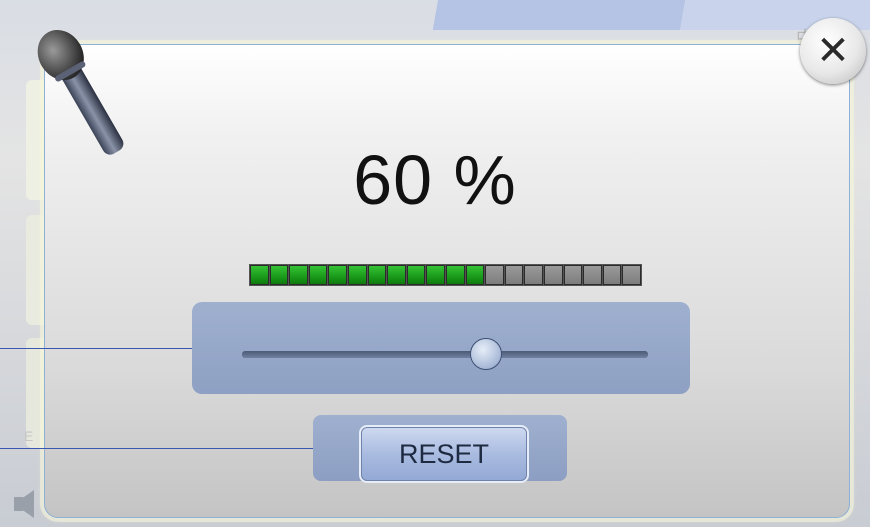 The image size is (870, 527). I want to click on background-side-label: E, so click(29, 436).